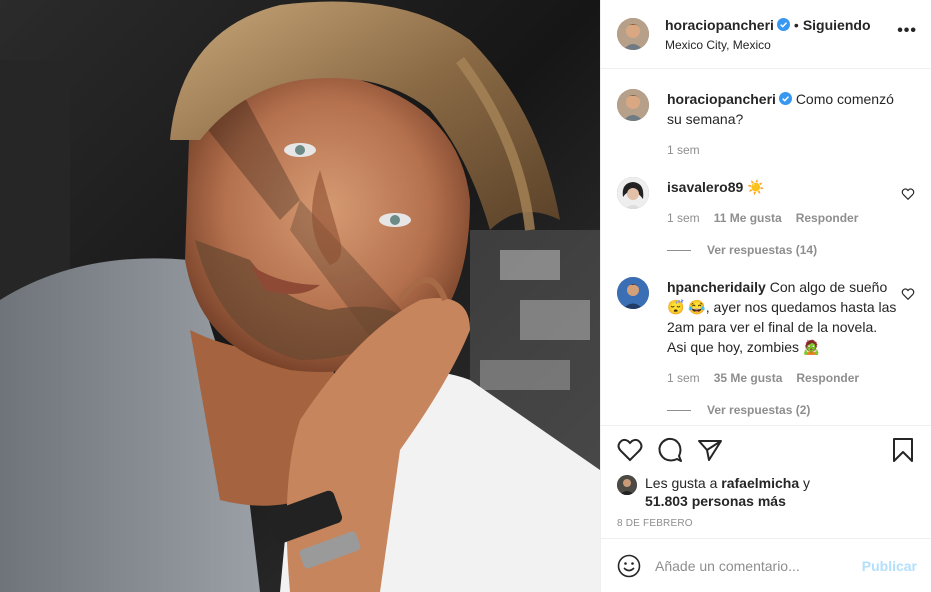  I want to click on likes-prefix: Les gusta a, so click(681, 483).